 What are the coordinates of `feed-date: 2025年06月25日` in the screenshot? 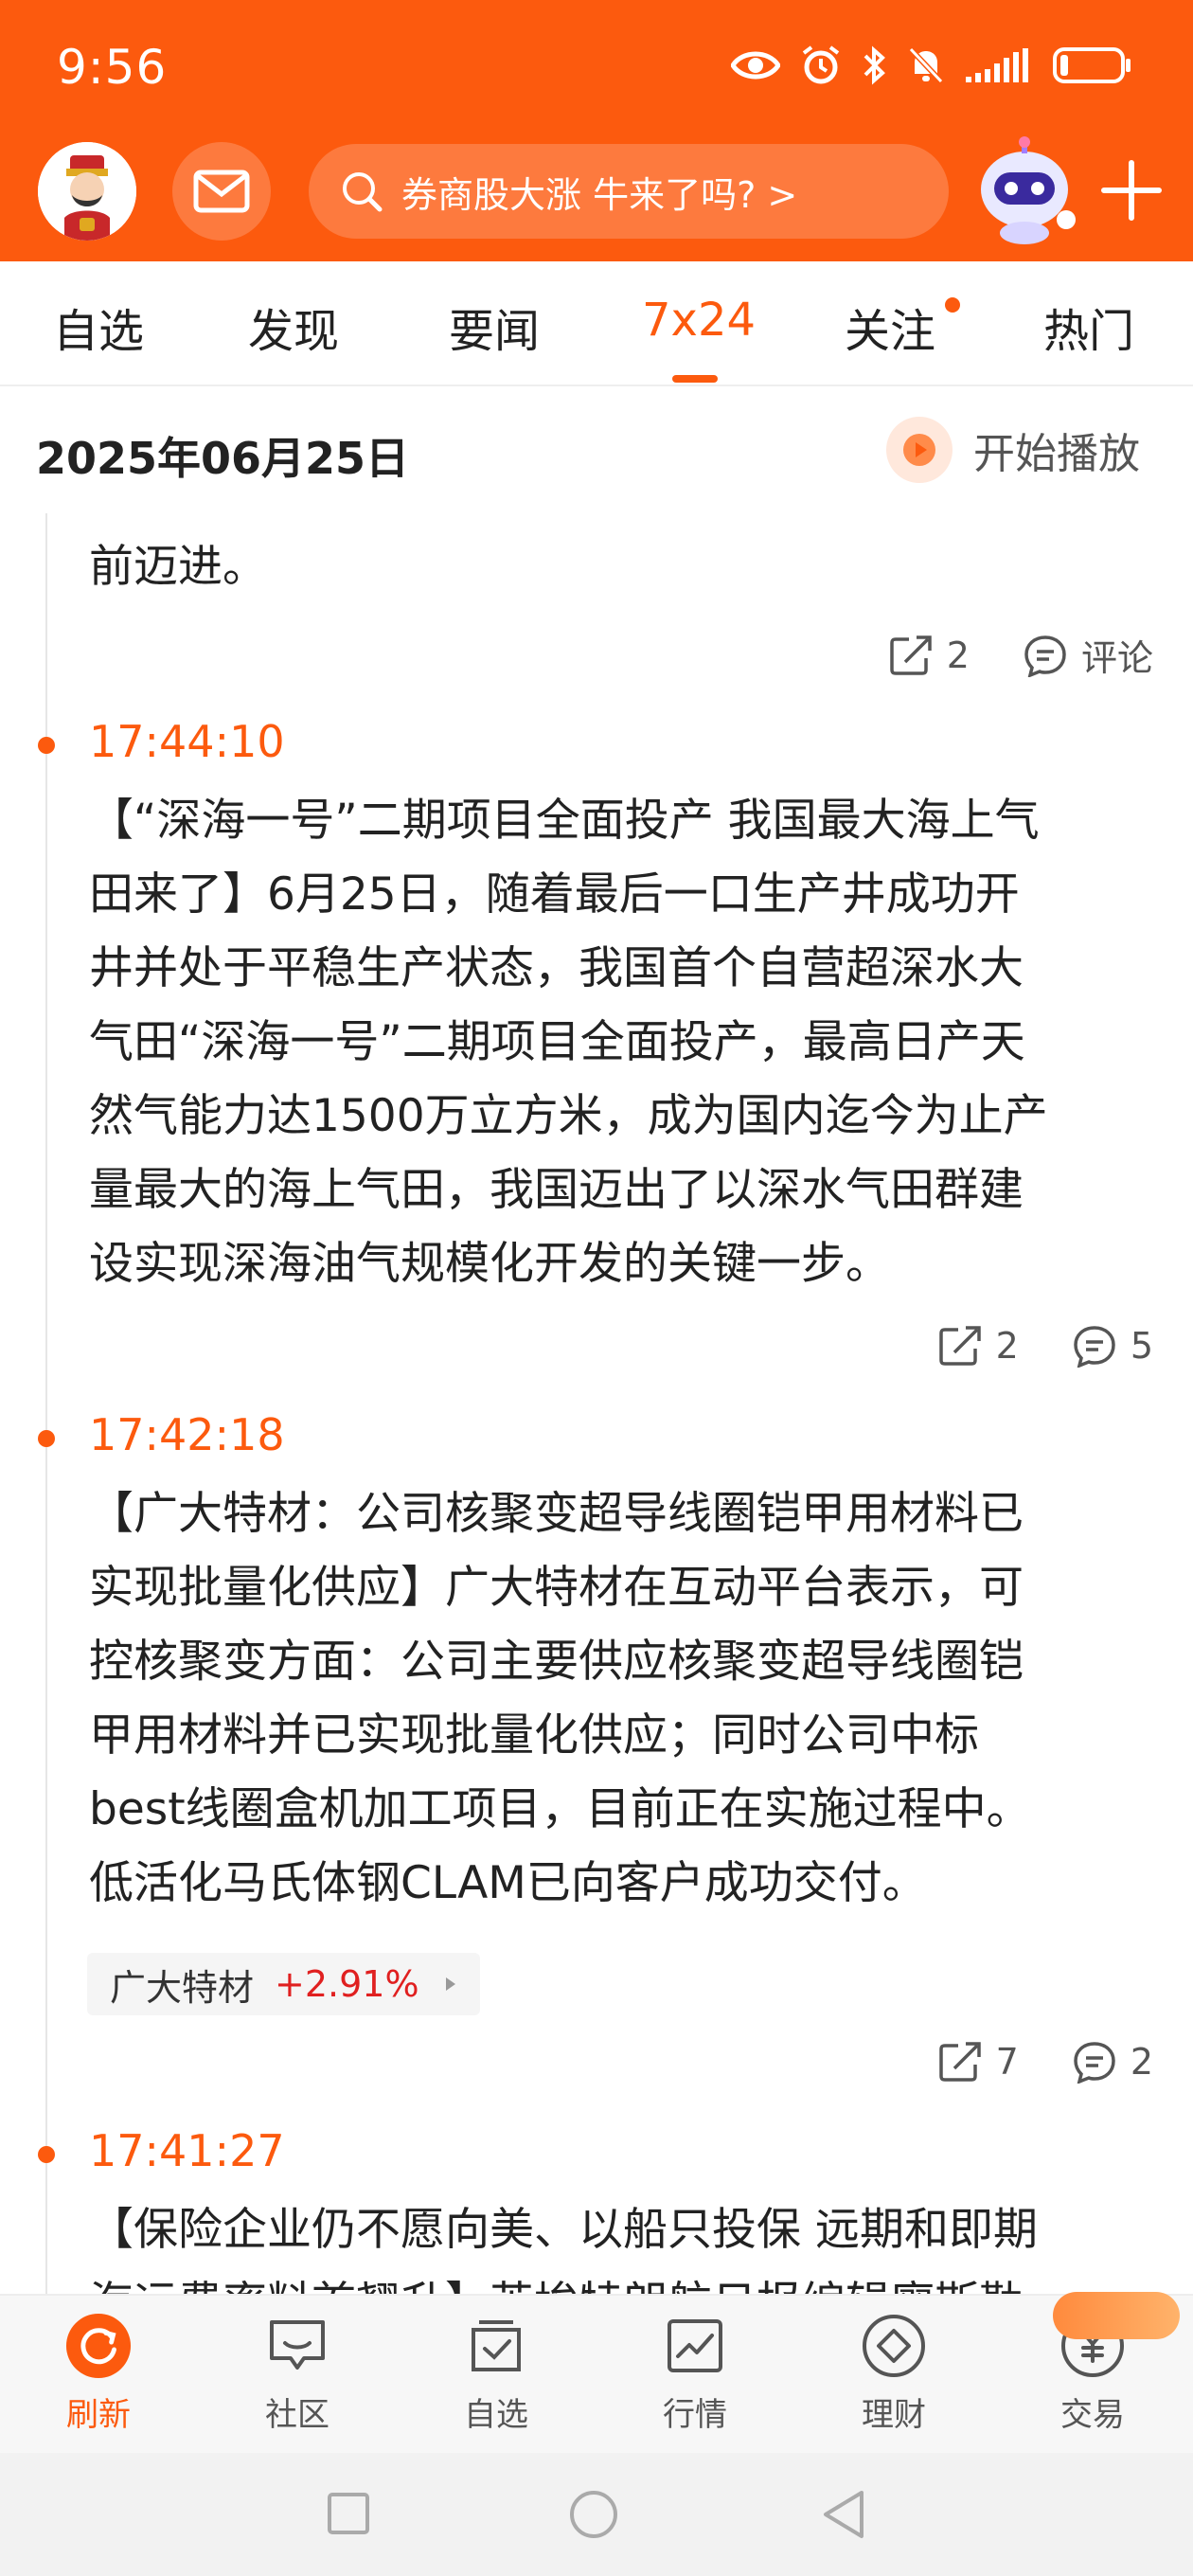 It's located at (223, 458).